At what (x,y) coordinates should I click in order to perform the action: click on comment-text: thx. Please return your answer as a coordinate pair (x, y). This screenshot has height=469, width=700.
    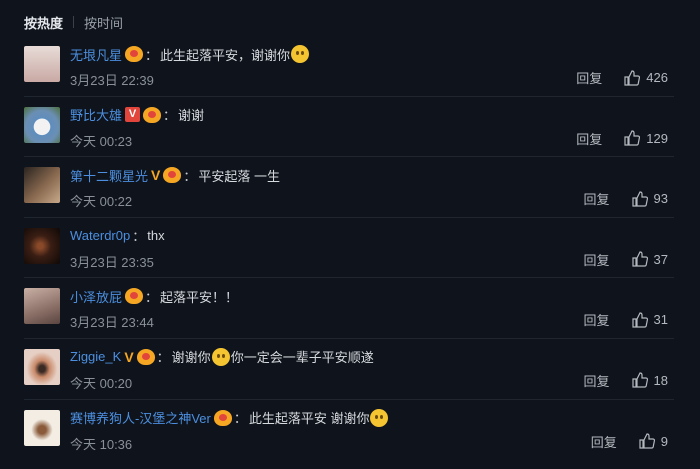
    Looking at the image, I should click on (156, 236).